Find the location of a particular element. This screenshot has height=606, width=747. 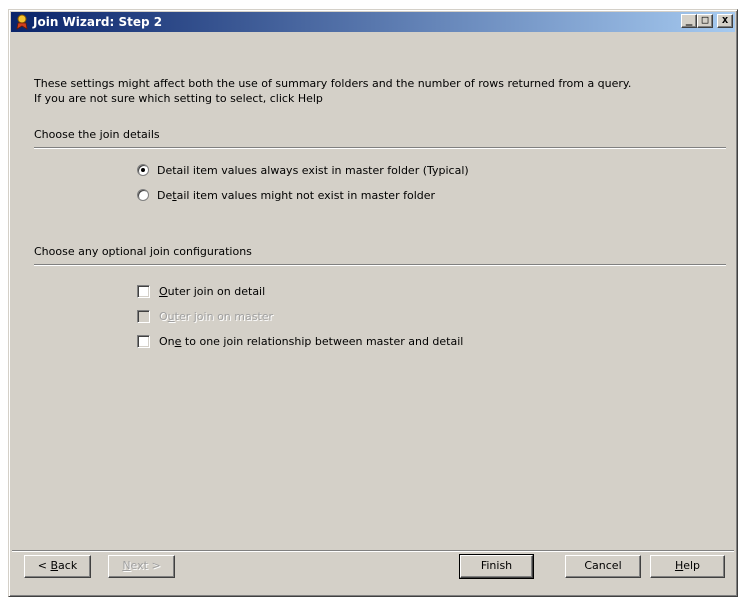

minimize-button: _ is located at coordinates (689, 21).